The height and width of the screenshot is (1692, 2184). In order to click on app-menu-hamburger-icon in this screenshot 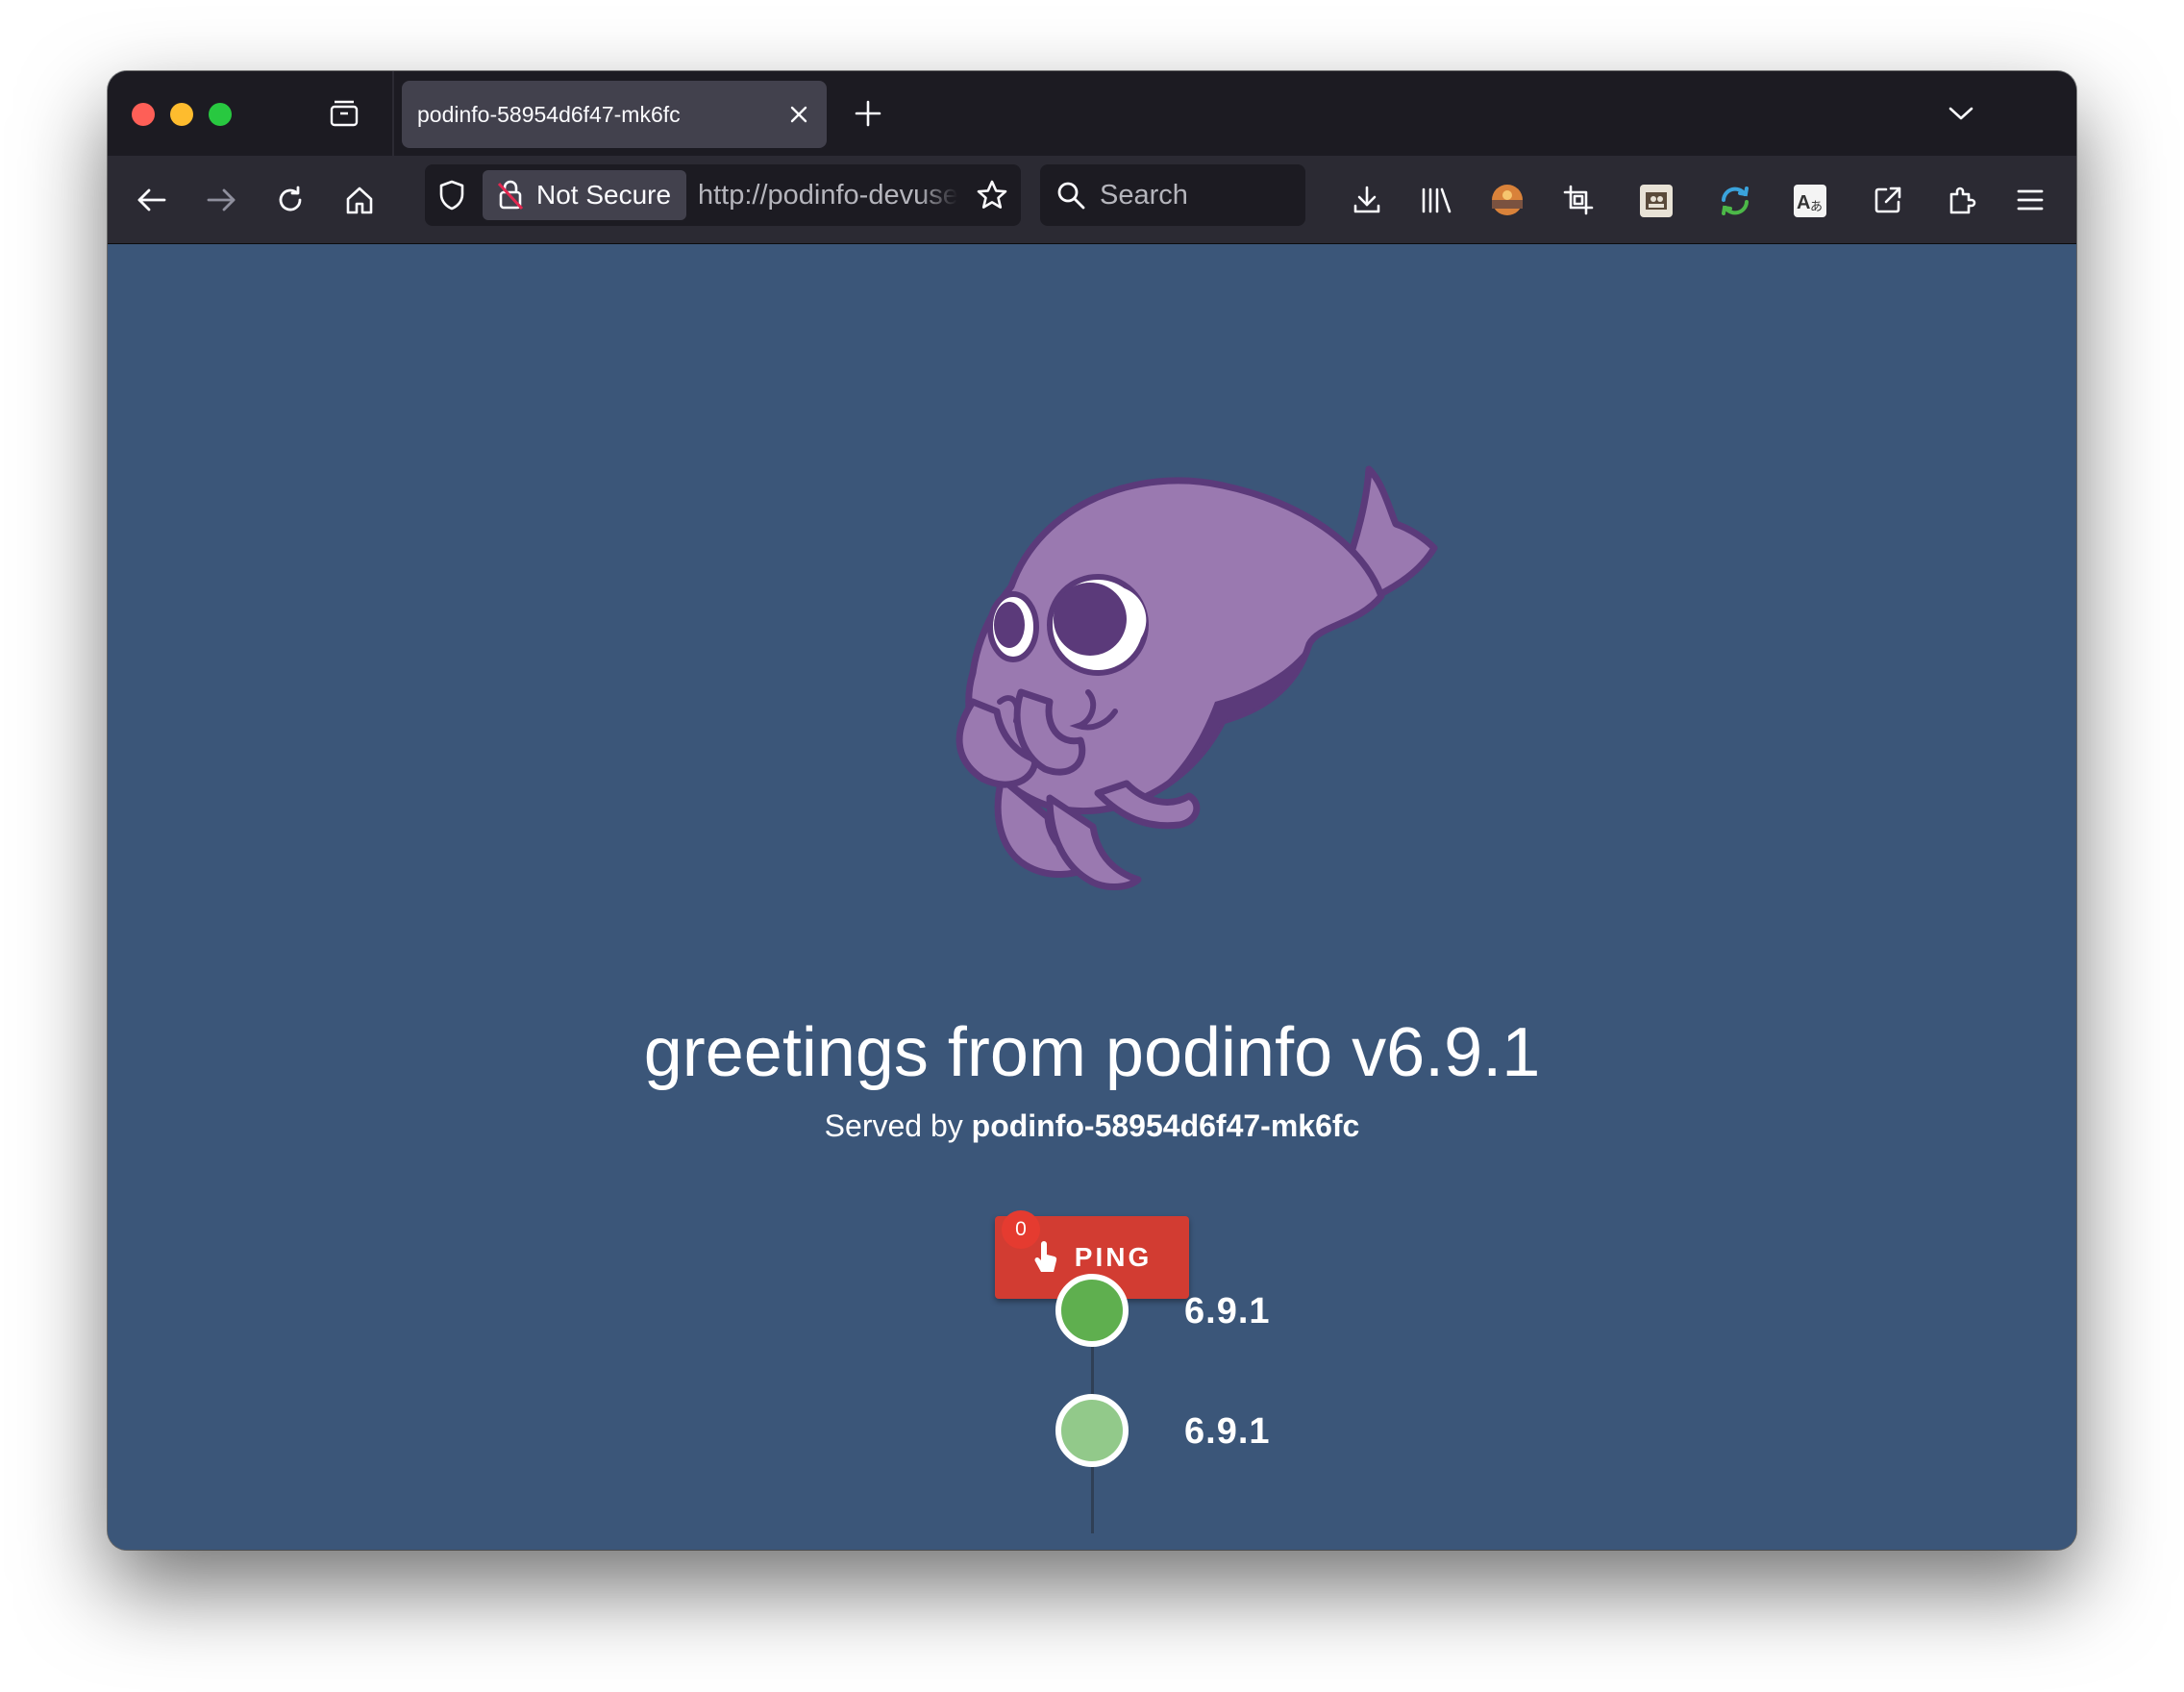, I will do `click(2030, 200)`.